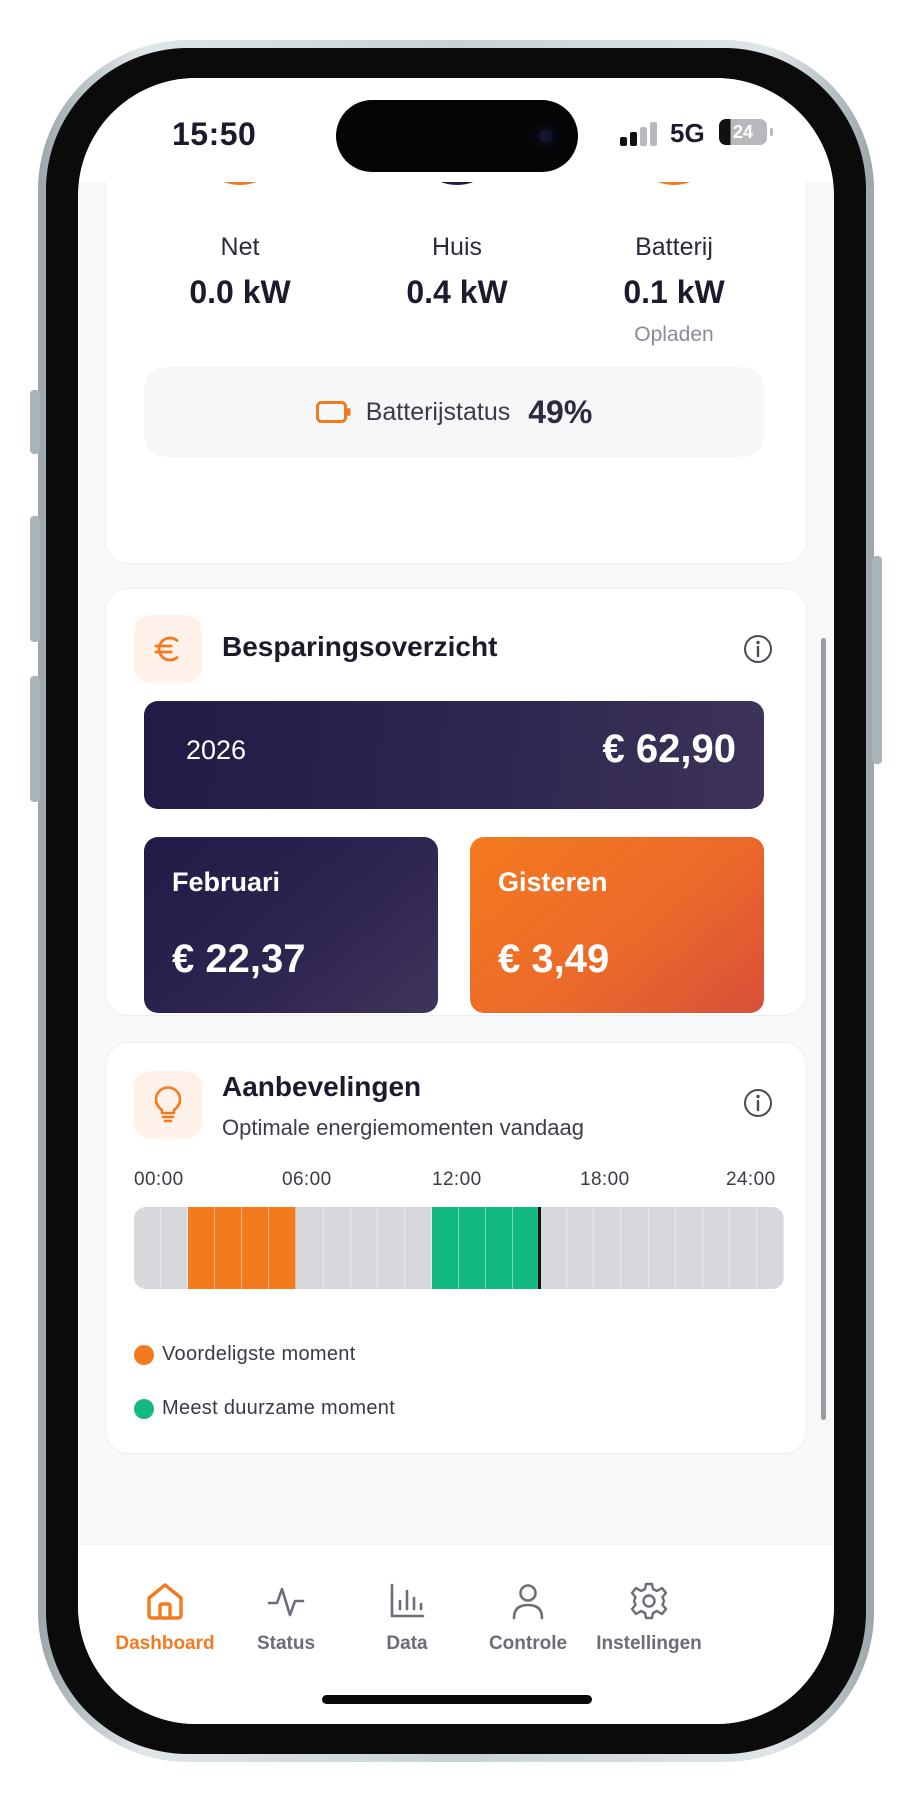  What do you see at coordinates (553, 882) in the screenshot?
I see `yesterday-label: Gisteren` at bounding box center [553, 882].